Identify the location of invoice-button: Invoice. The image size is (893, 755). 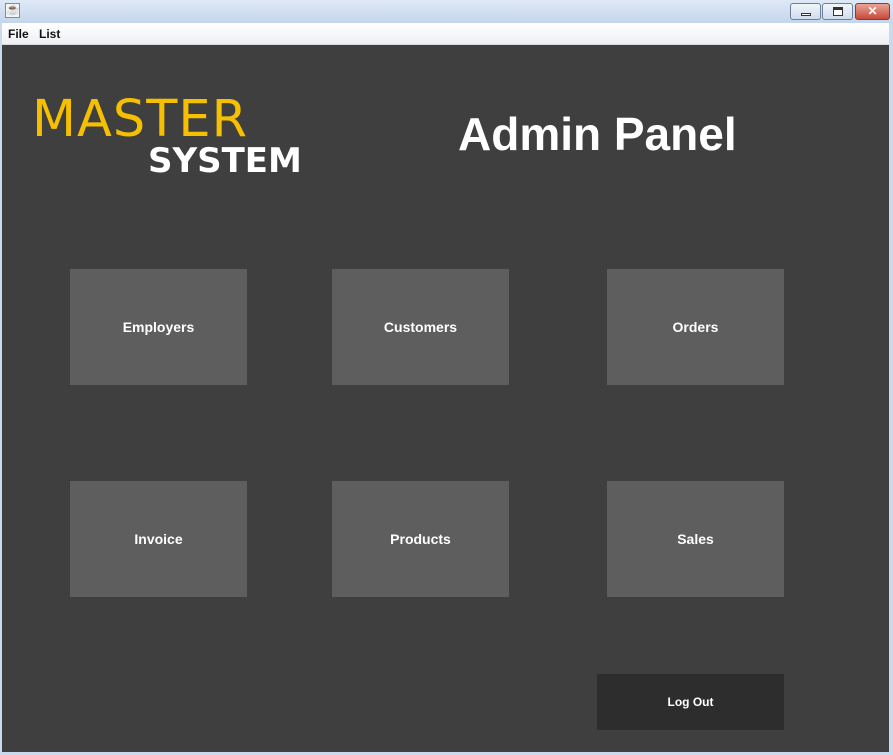
(158, 539).